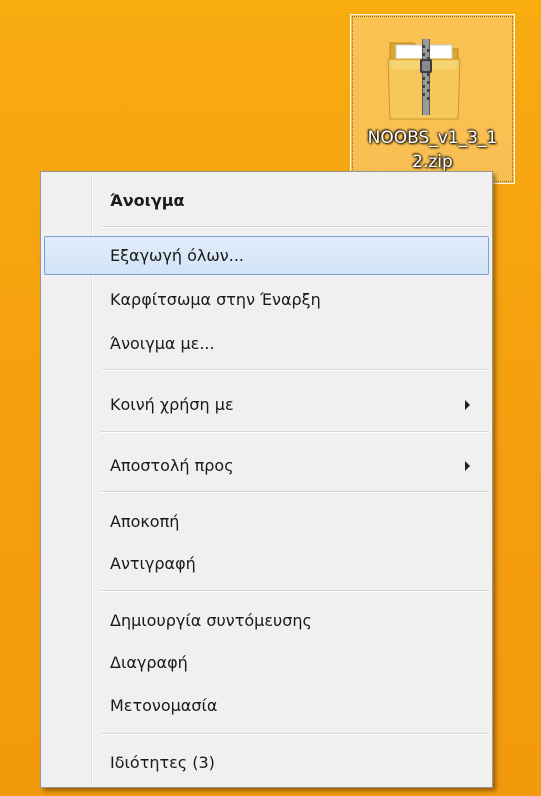  Describe the element at coordinates (153, 563) in the screenshot. I see `menu-item-copy-label: Αντιγραφή` at that location.